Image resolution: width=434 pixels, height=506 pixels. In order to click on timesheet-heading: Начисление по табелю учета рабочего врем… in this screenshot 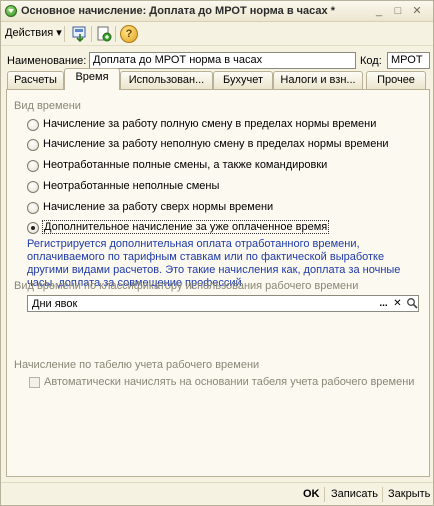, I will do `click(137, 365)`.